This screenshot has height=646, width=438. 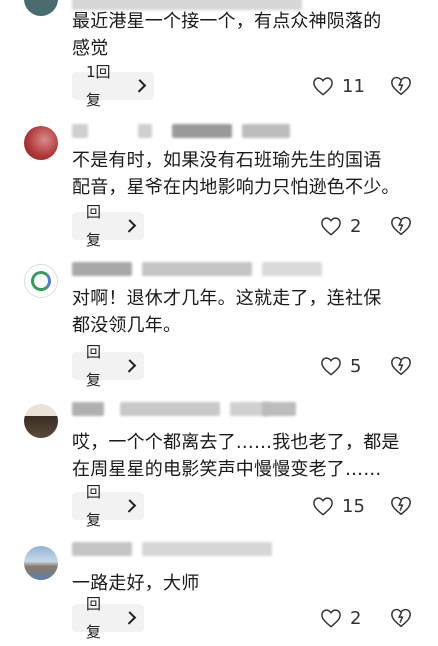 I want to click on like-count: 15, so click(x=353, y=506).